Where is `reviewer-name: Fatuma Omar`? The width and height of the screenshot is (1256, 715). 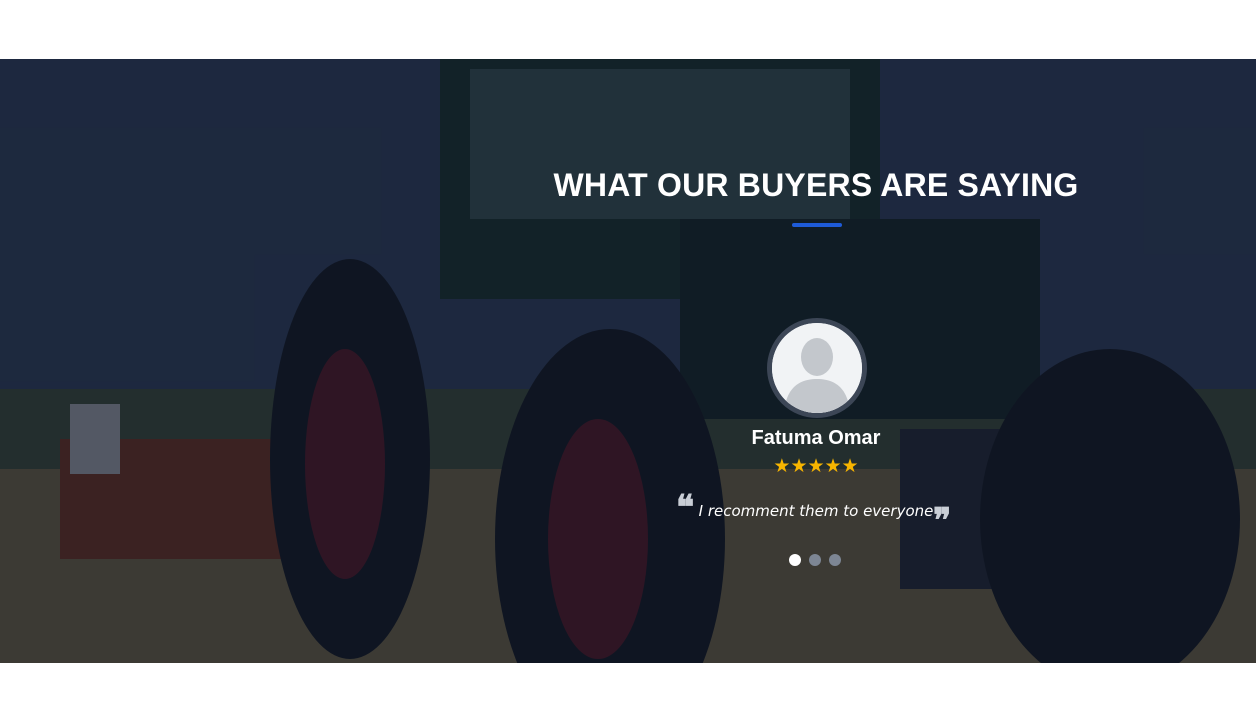 reviewer-name: Fatuma Omar is located at coordinates (816, 438).